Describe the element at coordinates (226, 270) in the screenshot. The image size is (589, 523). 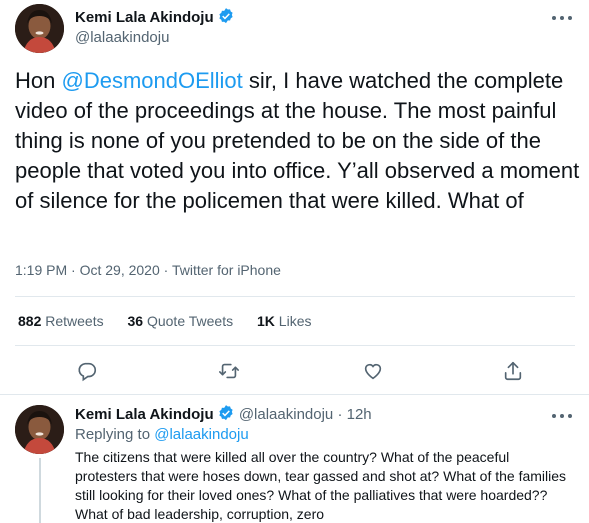
I see `tweet-source: Twitter for iPhone` at that location.